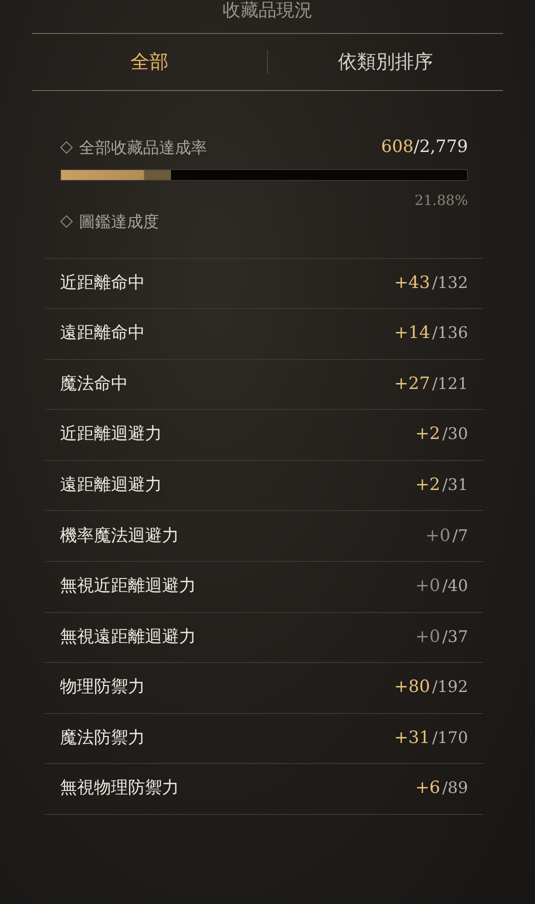  Describe the element at coordinates (450, 737) in the screenshot. I see `stat-max: /170` at that location.